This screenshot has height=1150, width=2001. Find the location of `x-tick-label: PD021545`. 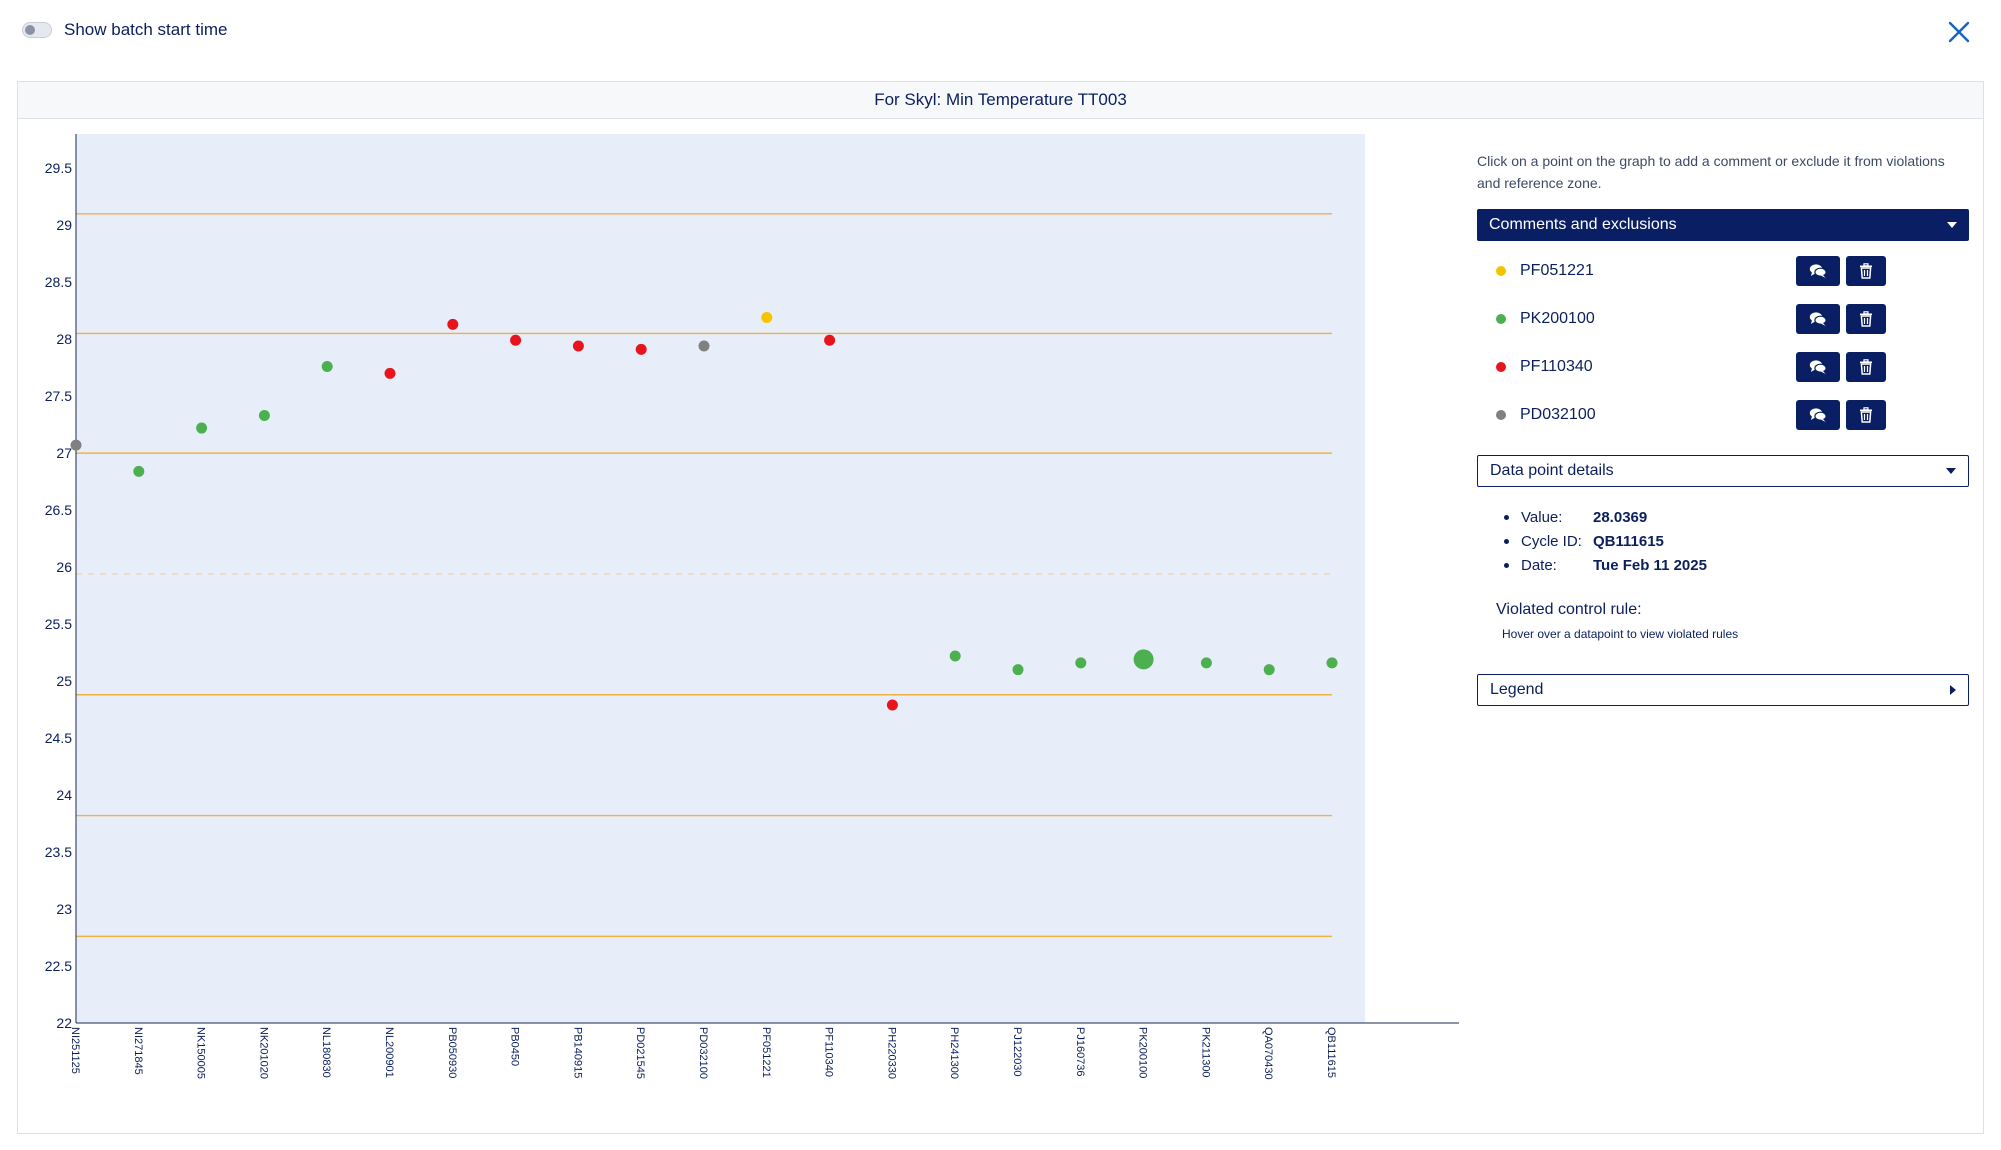

x-tick-label: PD021545 is located at coordinates (640, 1053).